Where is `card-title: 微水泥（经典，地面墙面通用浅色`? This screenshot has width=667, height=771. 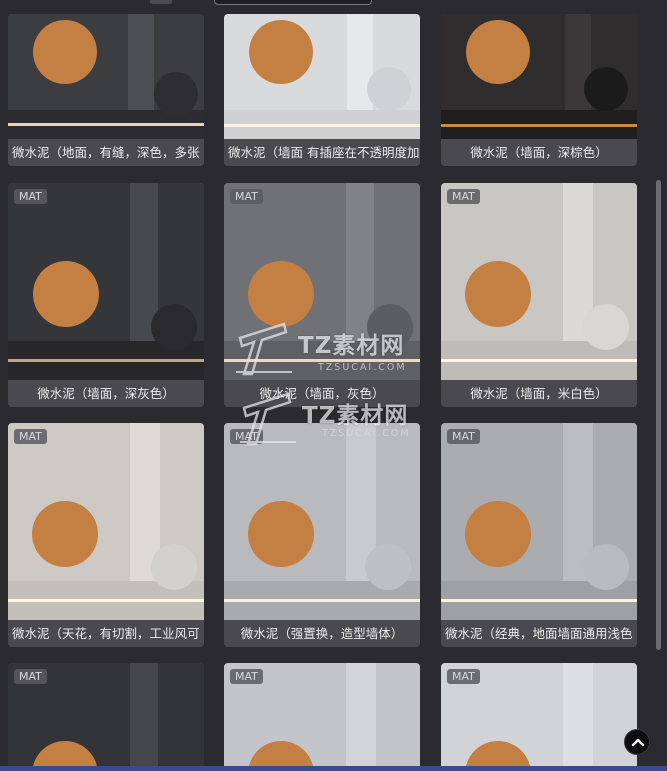 card-title: 微水泥（经典，地面墙面通用浅色 is located at coordinates (539, 633).